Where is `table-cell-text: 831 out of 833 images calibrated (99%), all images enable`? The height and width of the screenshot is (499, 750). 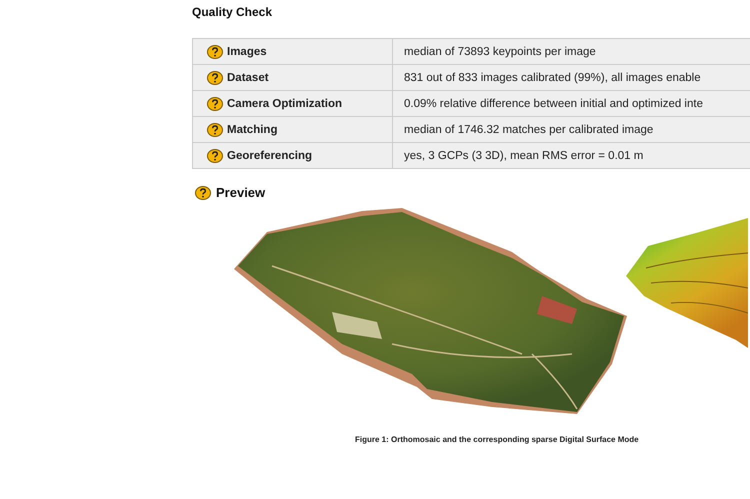
table-cell-text: 831 out of 833 images calibrated (99%), all images enable is located at coordinates (552, 78).